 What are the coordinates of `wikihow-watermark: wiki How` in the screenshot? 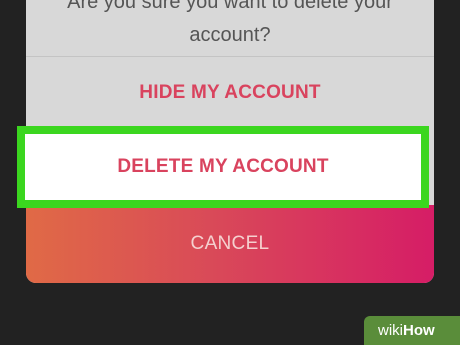 It's located at (412, 330).